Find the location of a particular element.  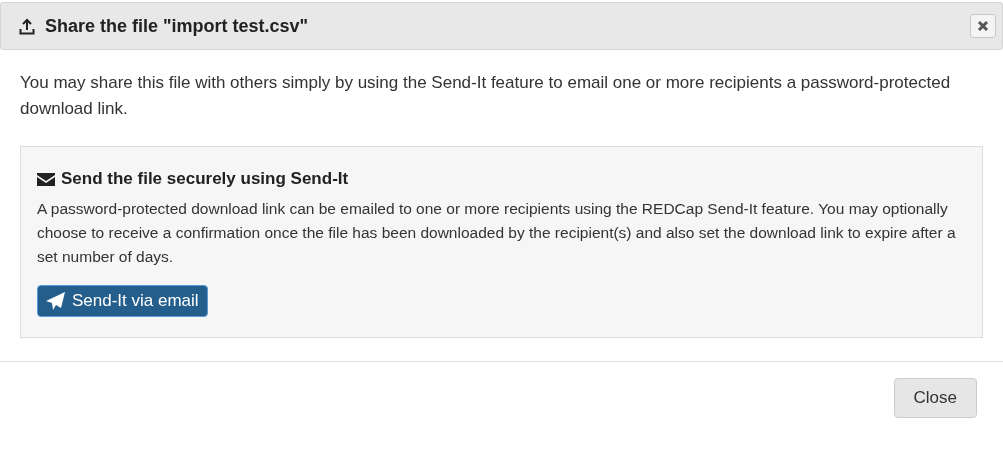

send-it-button: Send-It via email is located at coordinates (122, 301).